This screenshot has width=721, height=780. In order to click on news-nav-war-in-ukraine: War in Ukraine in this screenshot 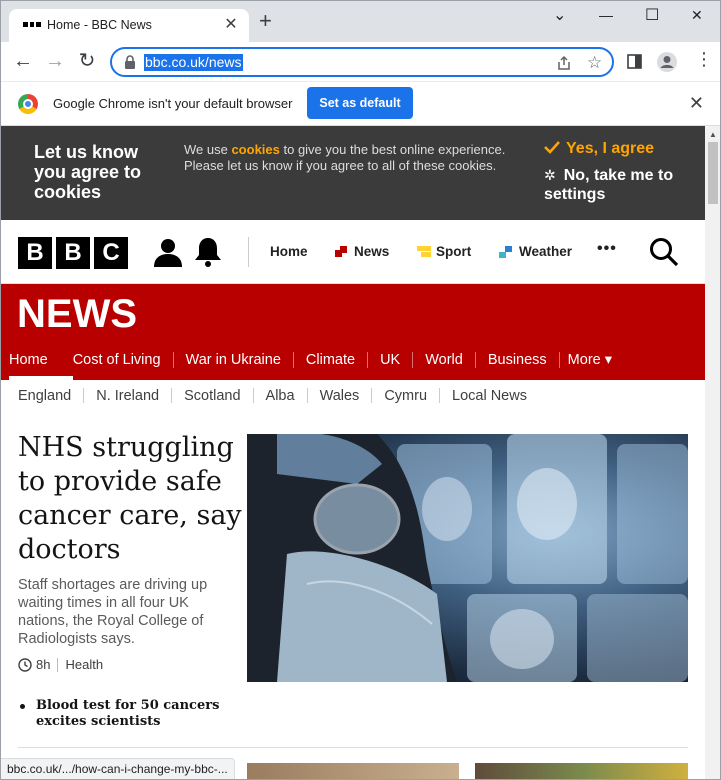, I will do `click(246, 363)`.